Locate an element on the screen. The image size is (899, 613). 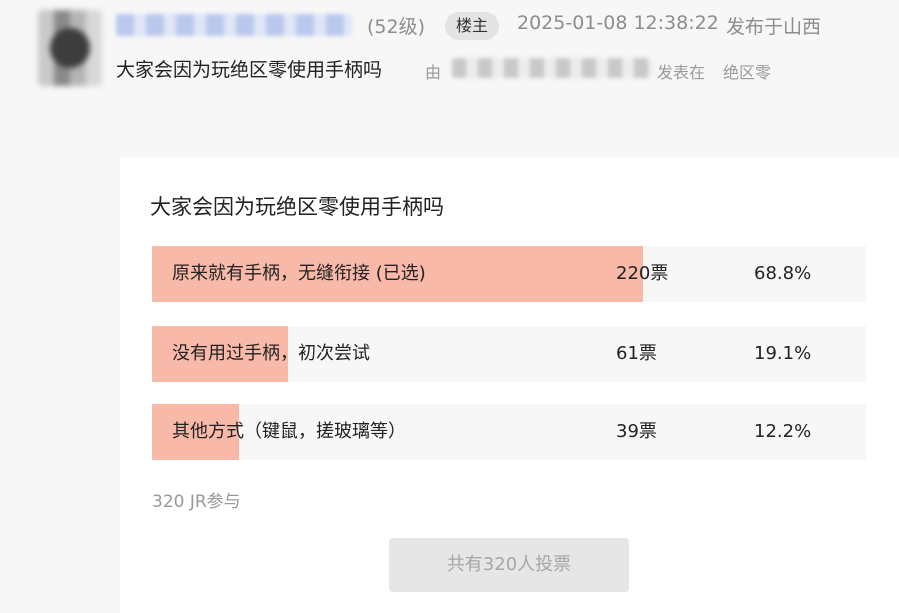
participants-count: 320 JR参与 is located at coordinates (196, 502).